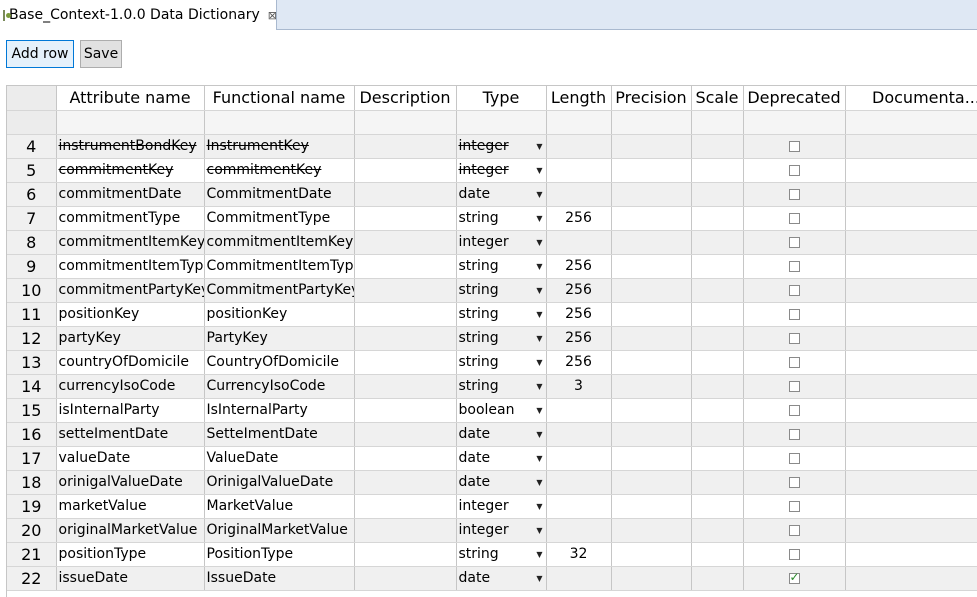 The width and height of the screenshot is (977, 597). Describe the element at coordinates (272, 15) in the screenshot. I see `close-tab-icon: ⊠` at that location.